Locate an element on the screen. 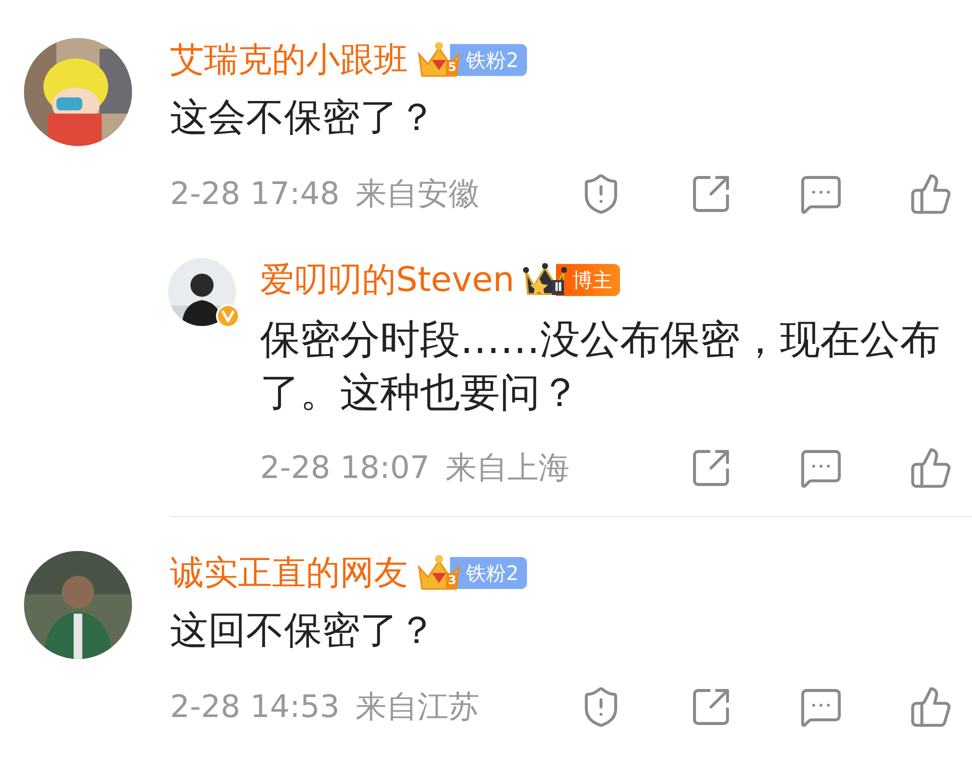 This screenshot has width=972, height=762. user-name: 艾瑞克的小跟班 is located at coordinates (289, 60).